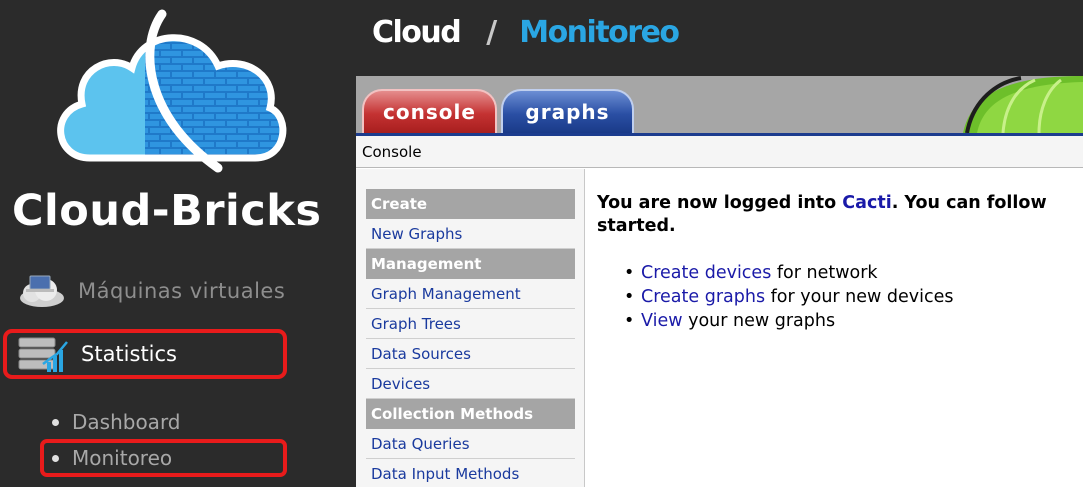 The image size is (1083, 487). I want to click on welcome-text: You are now logged into, so click(720, 203).